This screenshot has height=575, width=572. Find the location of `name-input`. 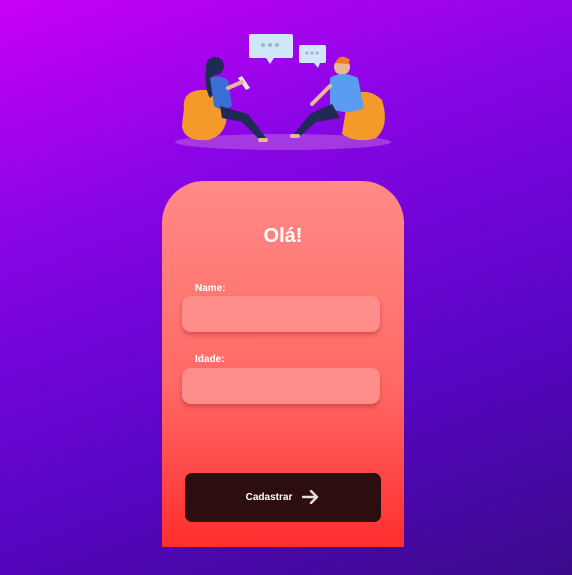

name-input is located at coordinates (281, 314).